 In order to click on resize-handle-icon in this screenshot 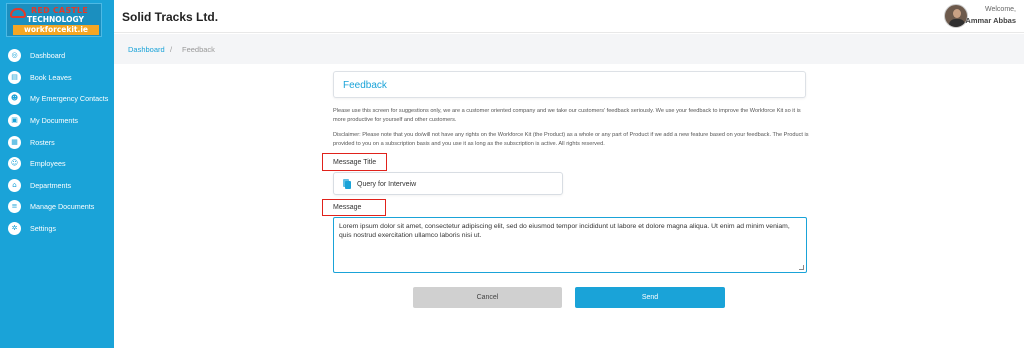, I will do `click(801, 267)`.